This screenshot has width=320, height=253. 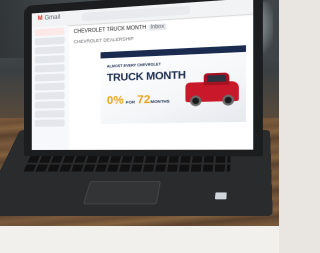 What do you see at coordinates (139, 239) in the screenshot?
I see `desk-edge` at bounding box center [139, 239].